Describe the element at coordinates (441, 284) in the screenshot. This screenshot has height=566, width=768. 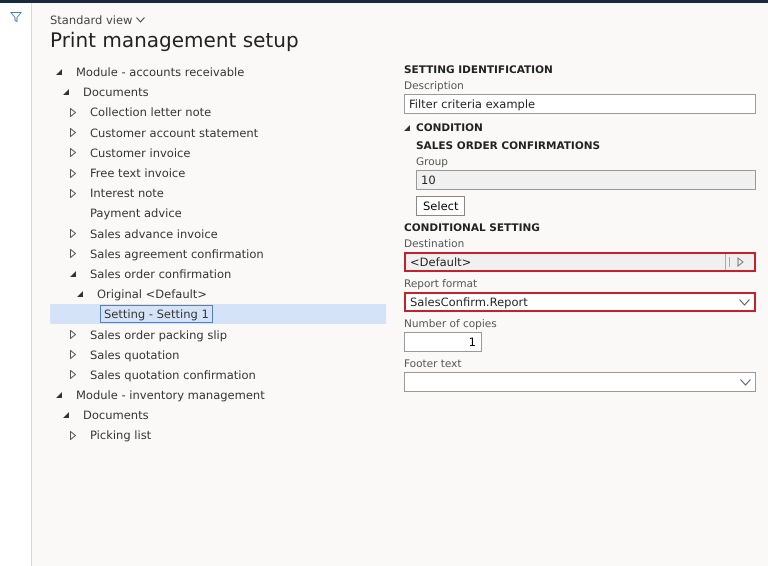
I see `field-label: Report format` at that location.